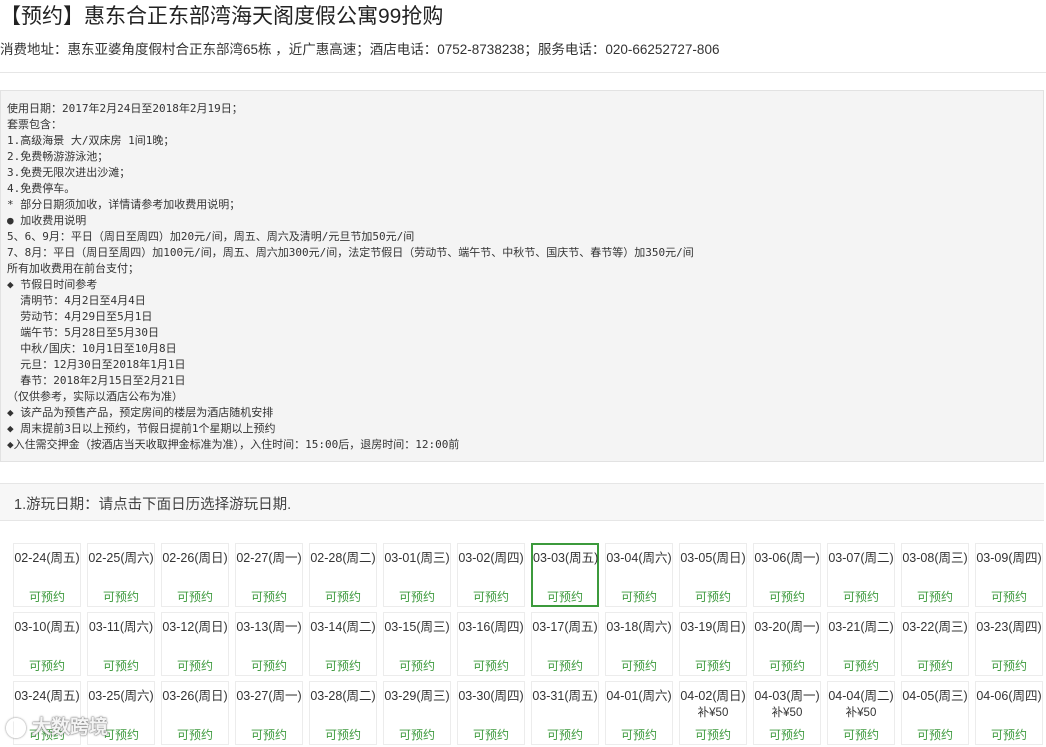 The width and height of the screenshot is (1046, 747). I want to click on day-date: 02-27(周一), so click(269, 558).